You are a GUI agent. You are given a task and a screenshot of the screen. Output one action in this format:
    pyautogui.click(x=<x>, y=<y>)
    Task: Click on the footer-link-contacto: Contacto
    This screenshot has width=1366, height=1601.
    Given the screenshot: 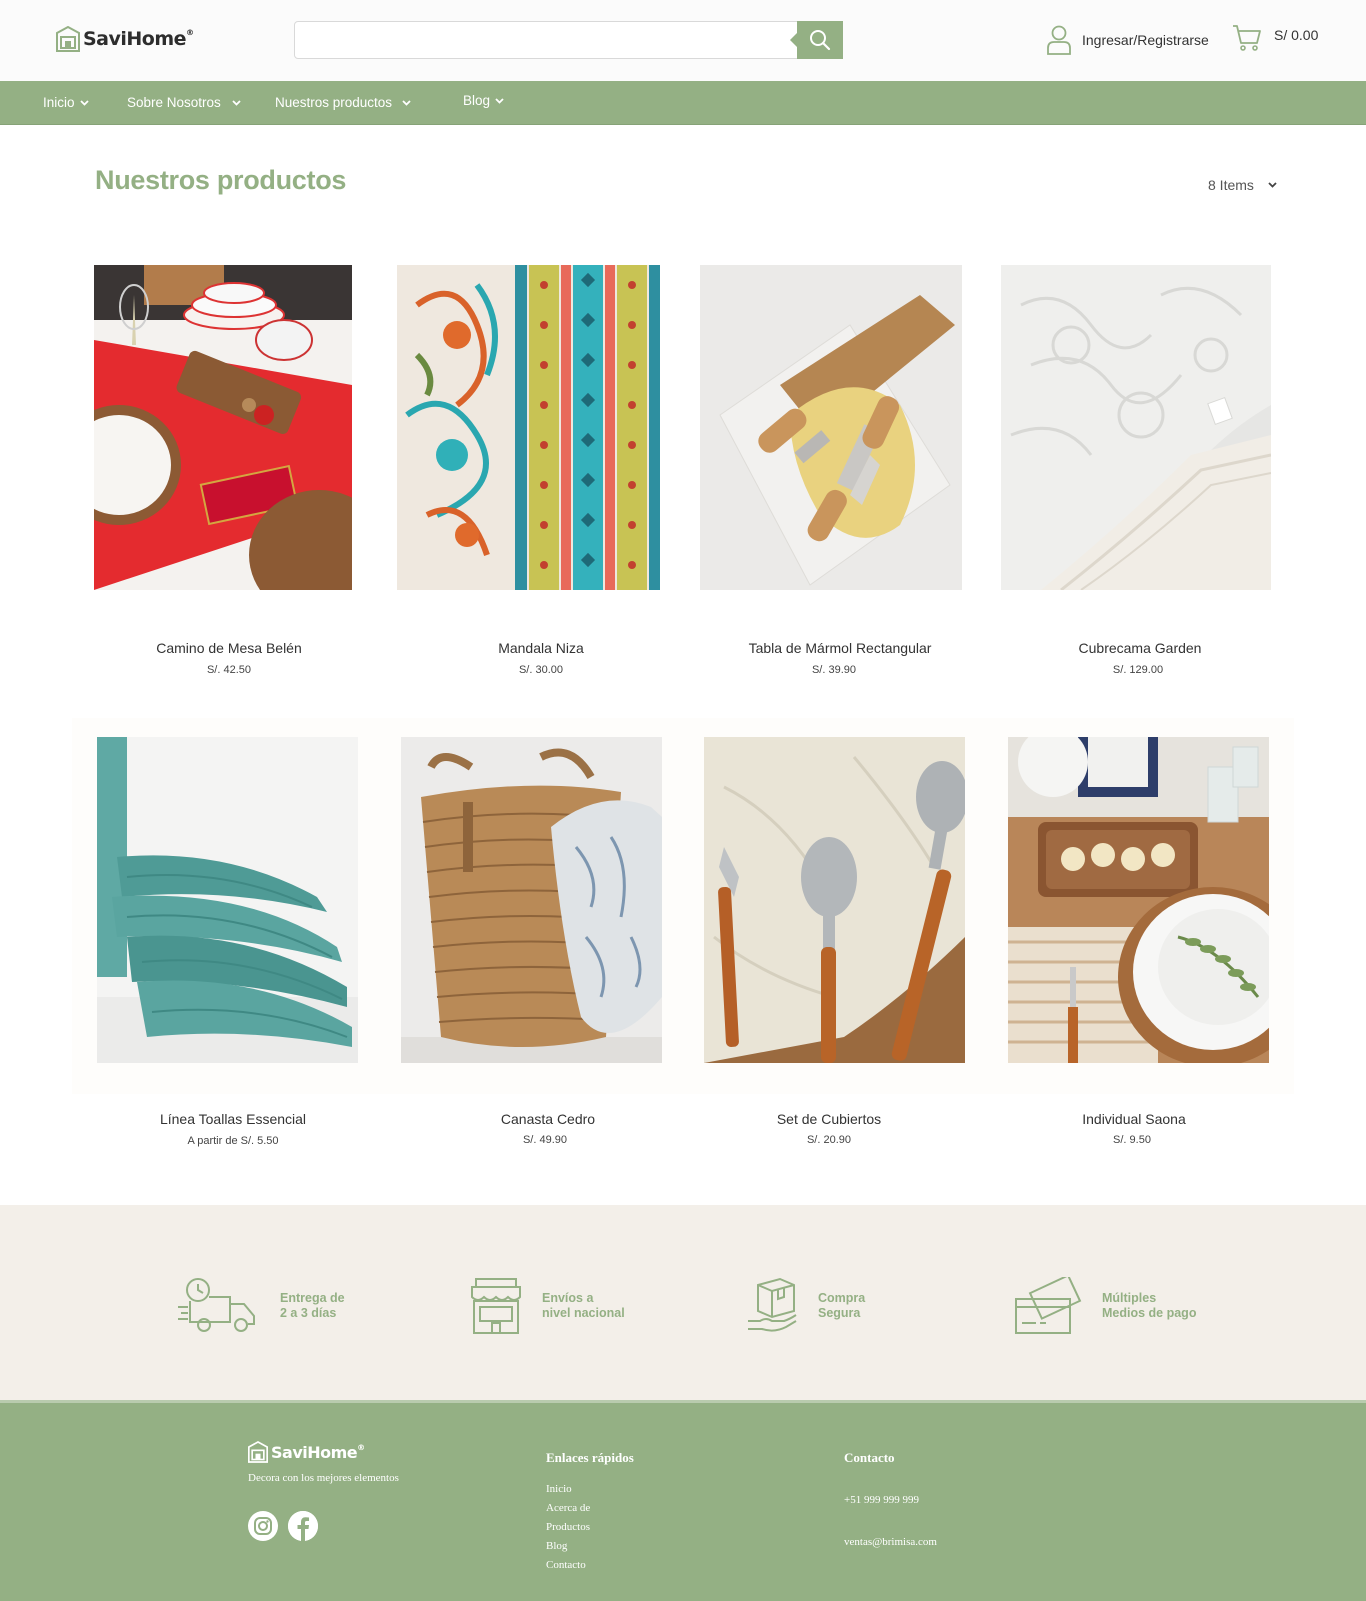 What is the action you would take?
    pyautogui.click(x=566, y=1565)
    